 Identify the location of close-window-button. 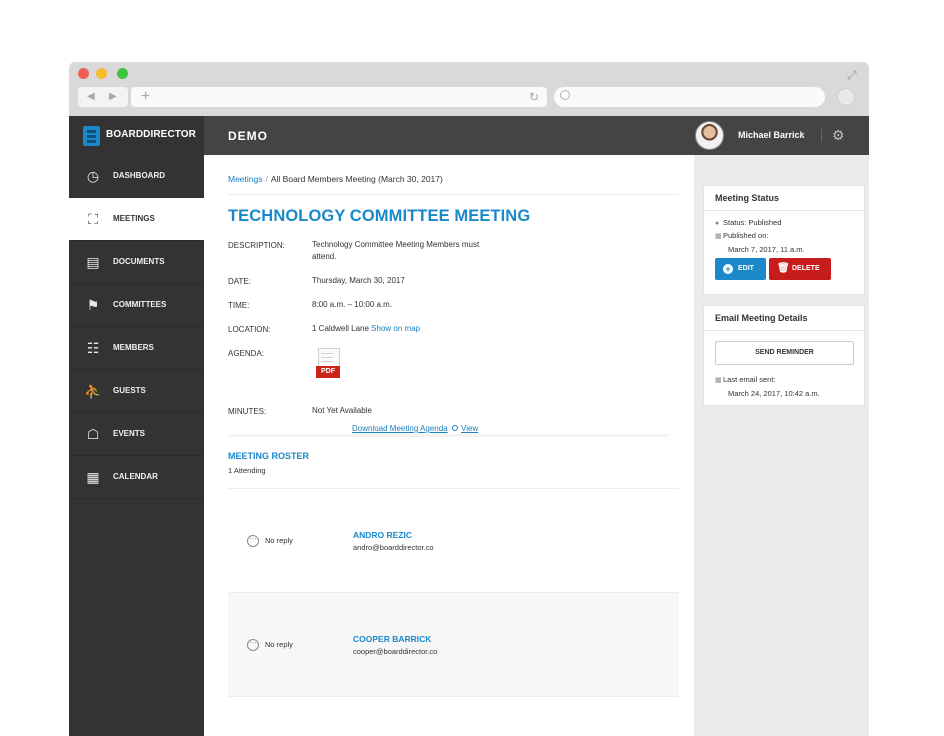
(83, 73).